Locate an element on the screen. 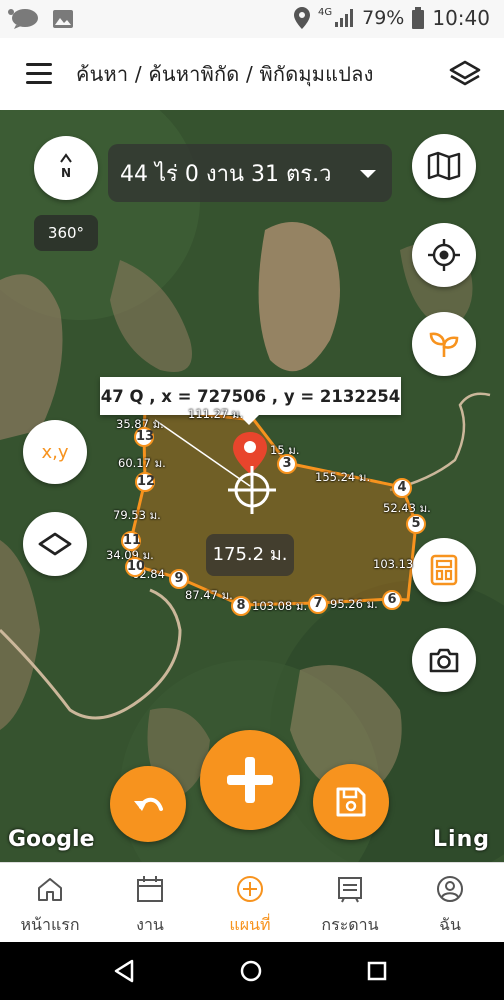 This screenshot has height=1000, width=504. compass-arrow-icon is located at coordinates (66, 158).